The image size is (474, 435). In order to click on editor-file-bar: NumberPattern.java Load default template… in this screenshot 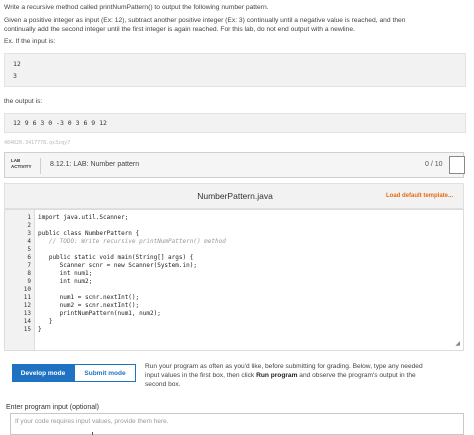, I will do `click(234, 196)`.